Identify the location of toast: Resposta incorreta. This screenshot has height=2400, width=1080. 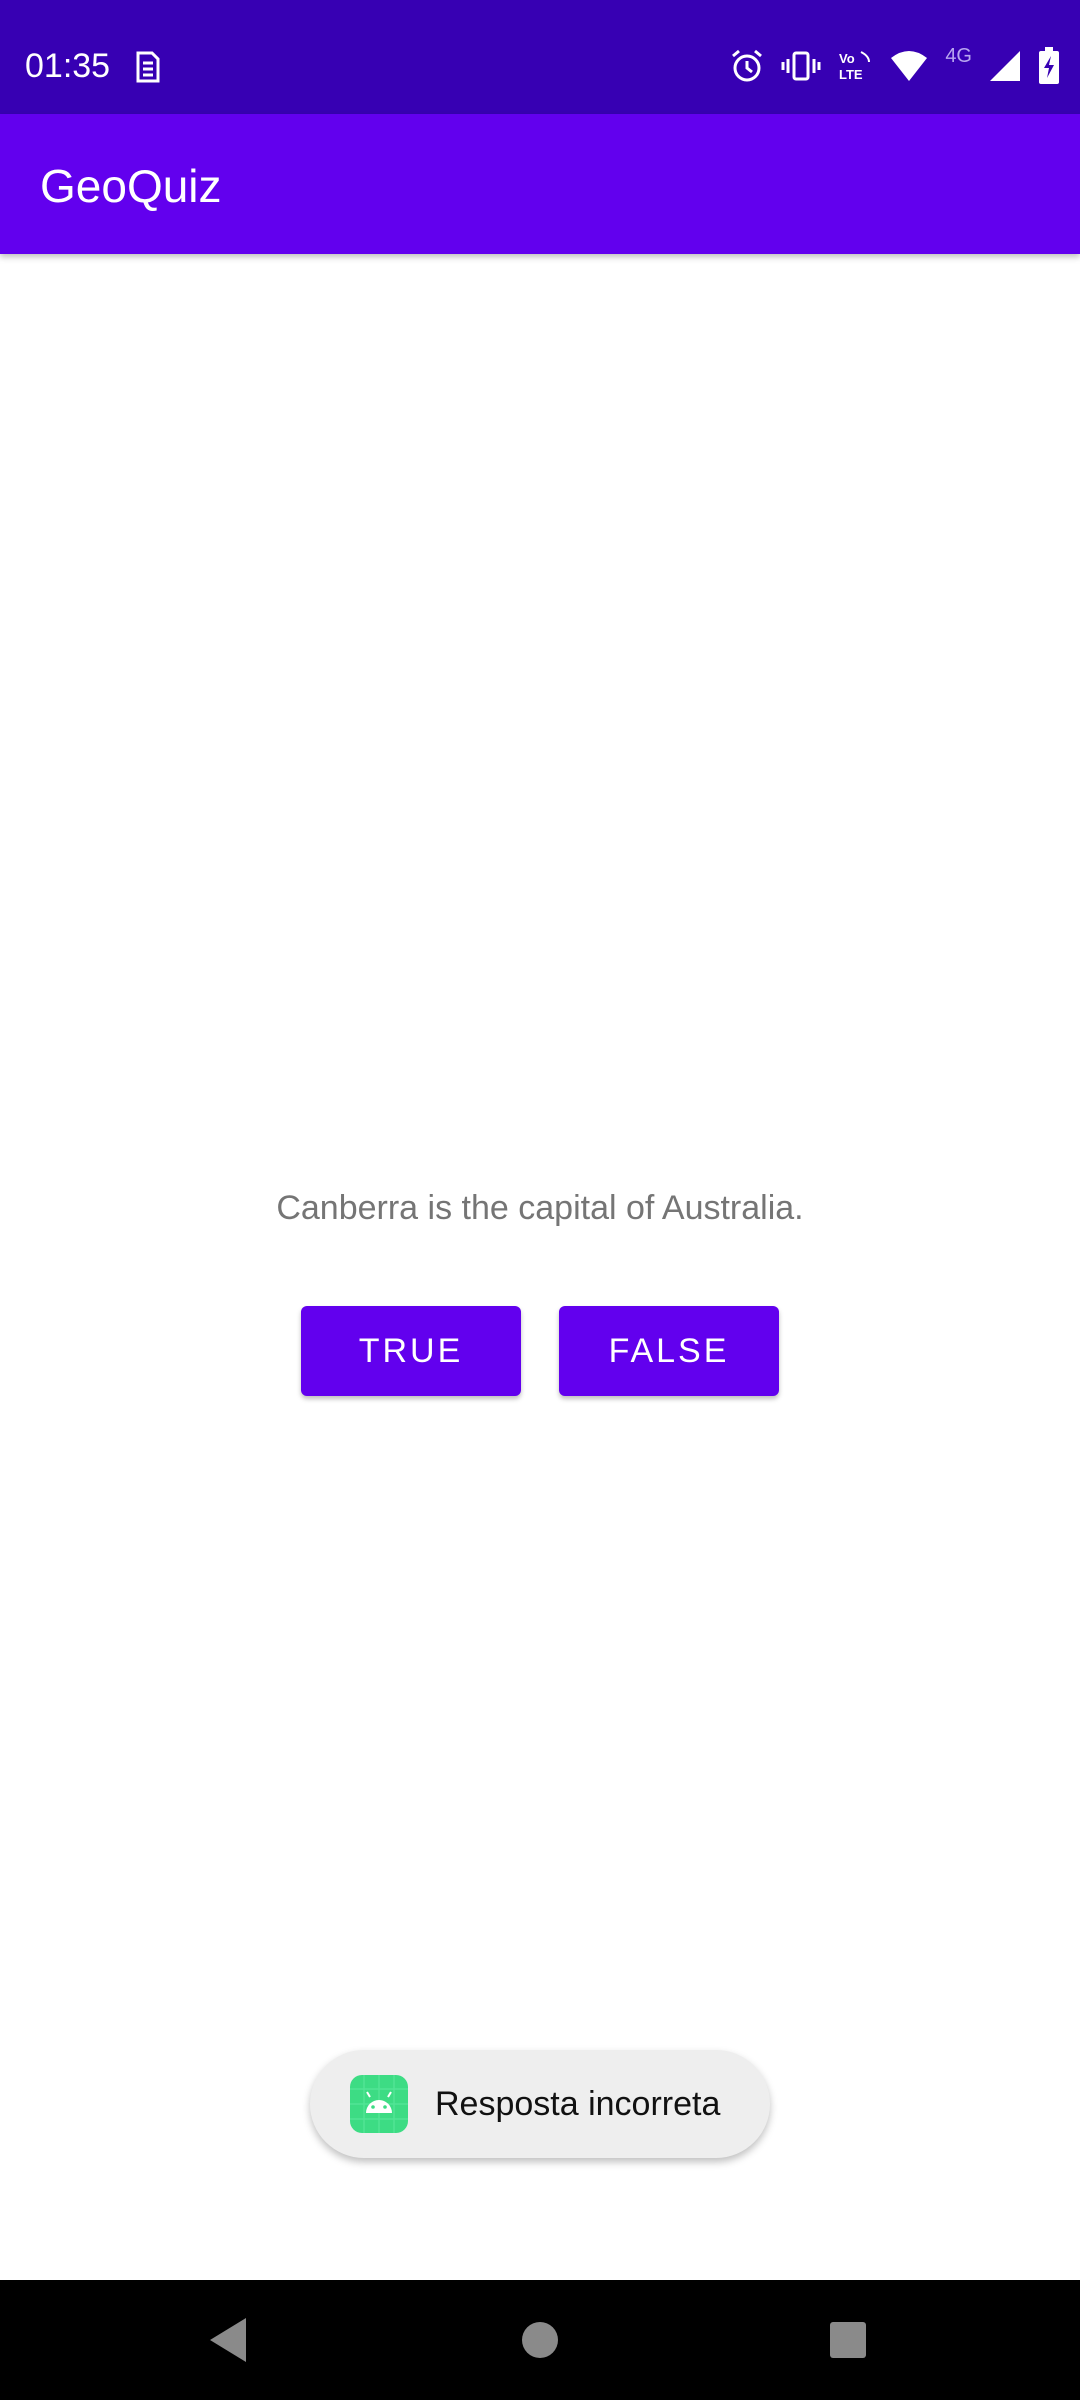
(540, 2104).